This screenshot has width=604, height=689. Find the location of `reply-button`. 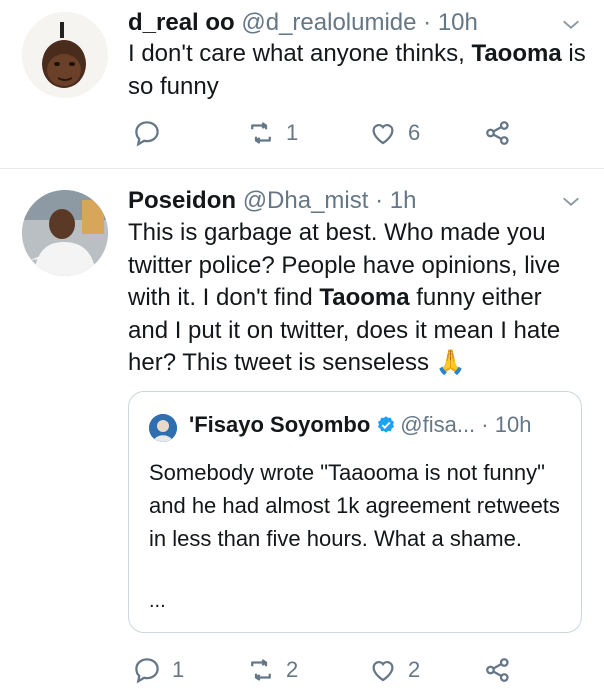

reply-button is located at coordinates (147, 133).